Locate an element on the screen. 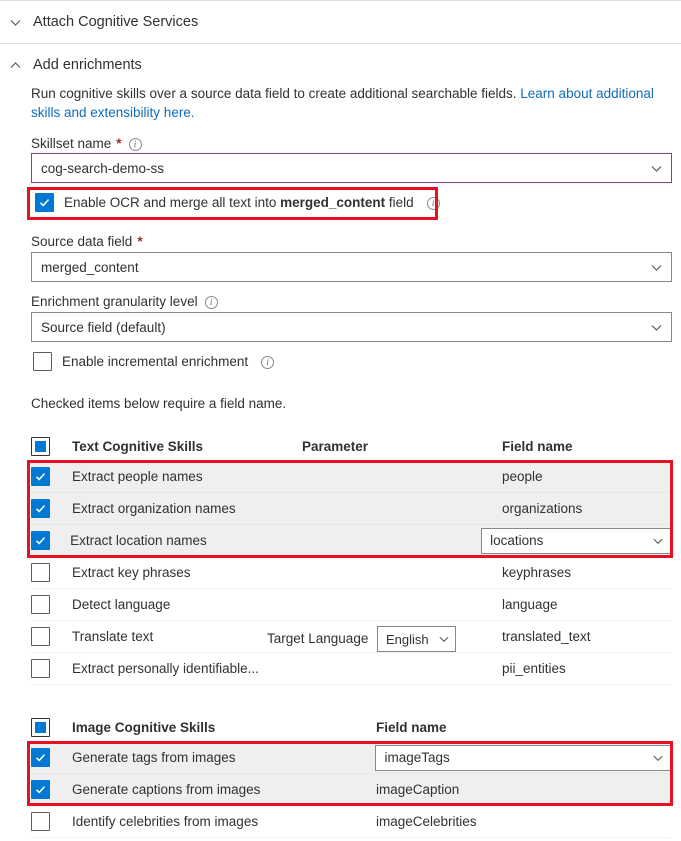  row-skill-label: Detect language is located at coordinates (121, 604).